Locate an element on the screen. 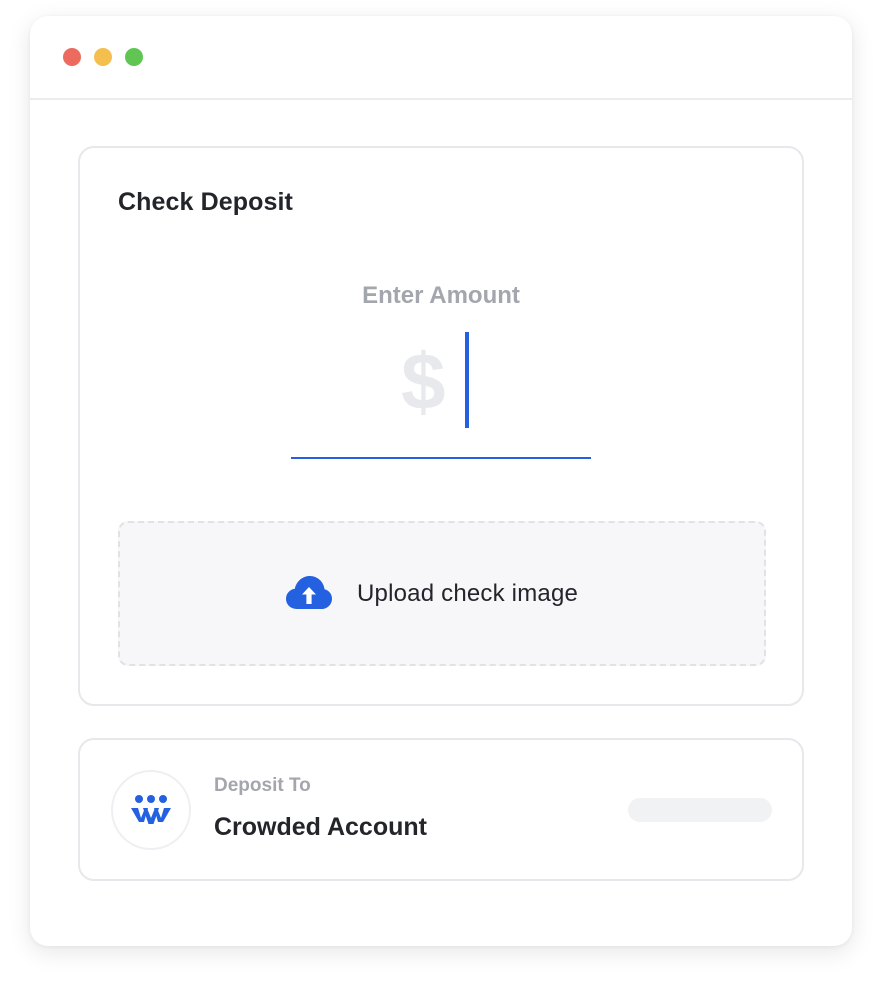 This screenshot has width=881, height=988. upload-check-dropzone: Upload check image is located at coordinates (442, 593).